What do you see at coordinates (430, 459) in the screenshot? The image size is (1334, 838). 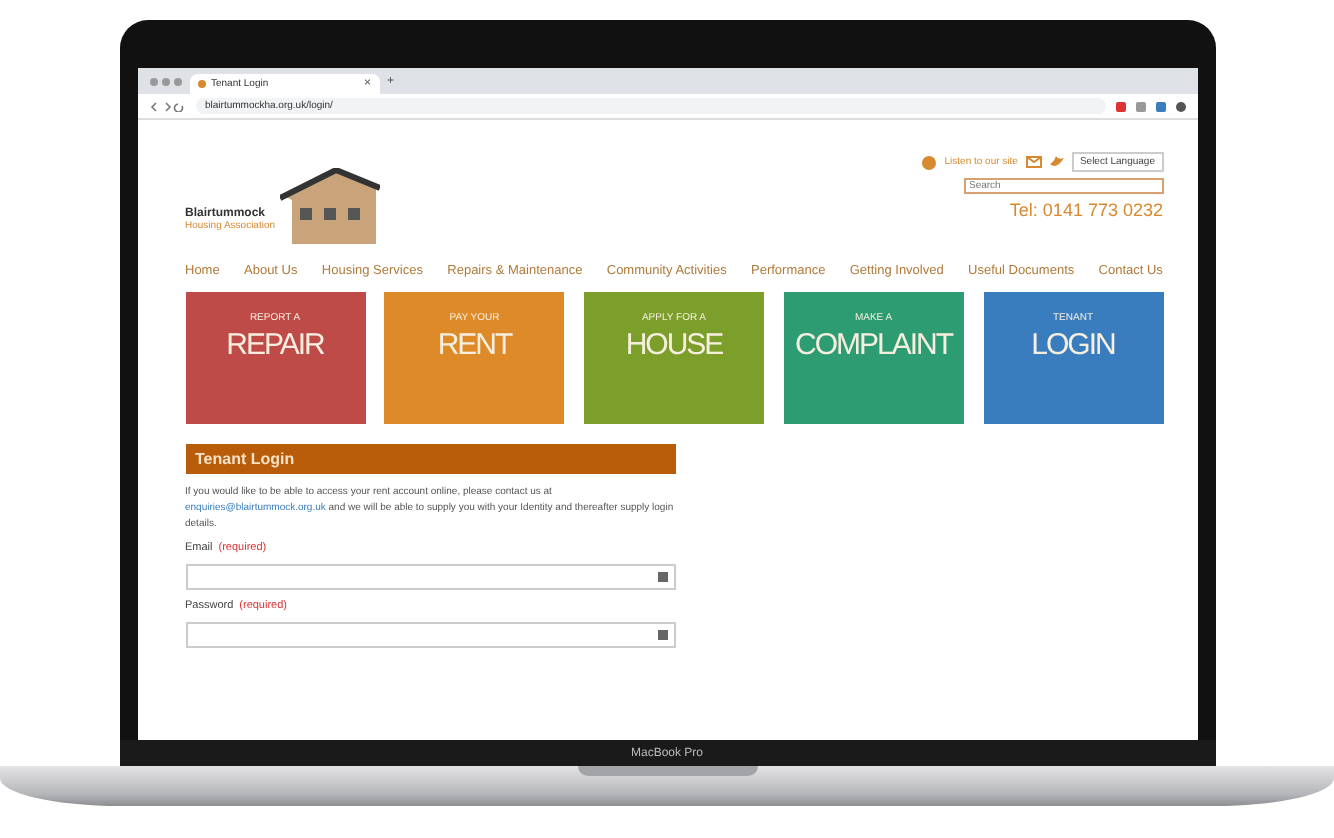 I see `section-heading: Tenant Login` at bounding box center [430, 459].